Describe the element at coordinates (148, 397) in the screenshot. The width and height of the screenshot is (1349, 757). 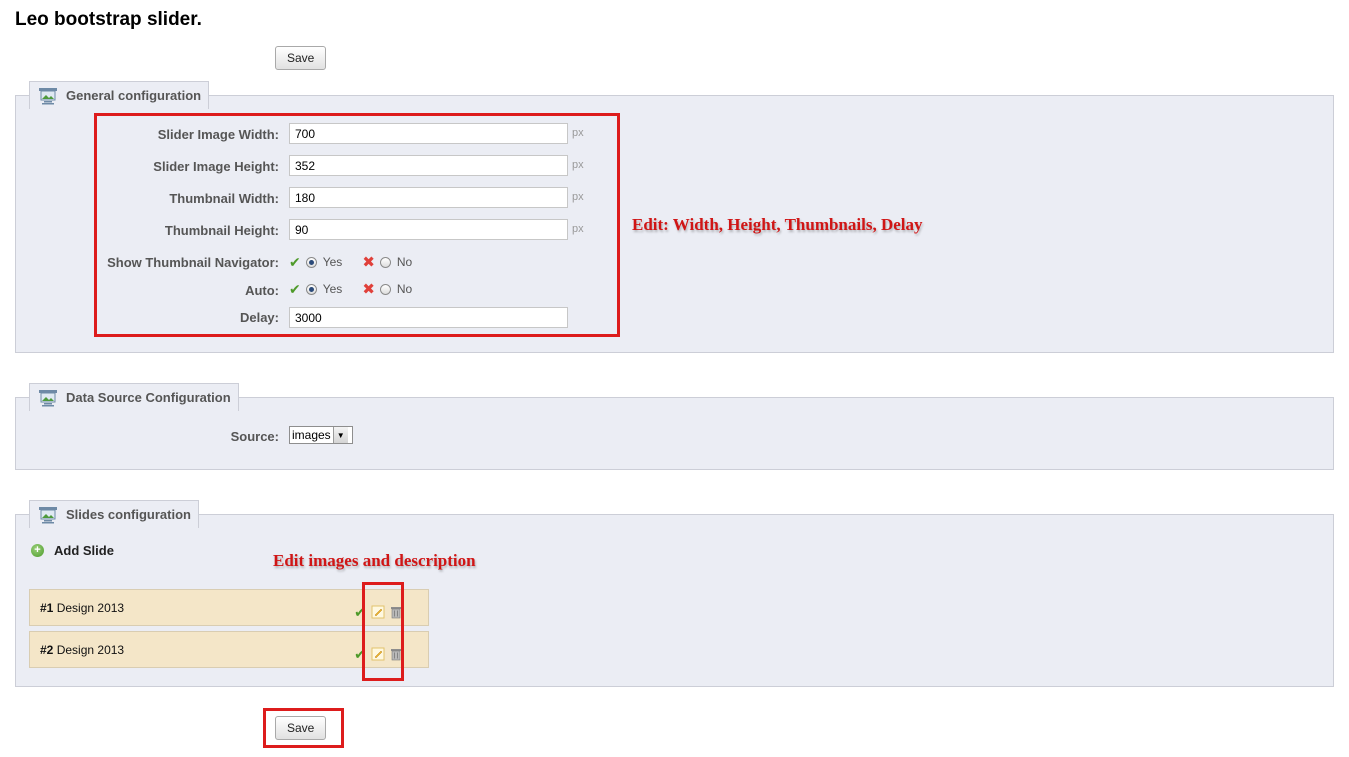
I see `datasource-config-title: Data Source Configuration` at that location.